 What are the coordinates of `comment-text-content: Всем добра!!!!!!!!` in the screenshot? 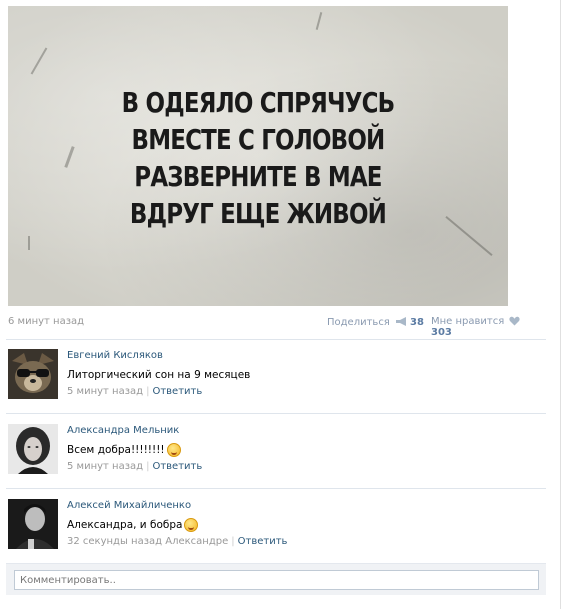 It's located at (116, 449).